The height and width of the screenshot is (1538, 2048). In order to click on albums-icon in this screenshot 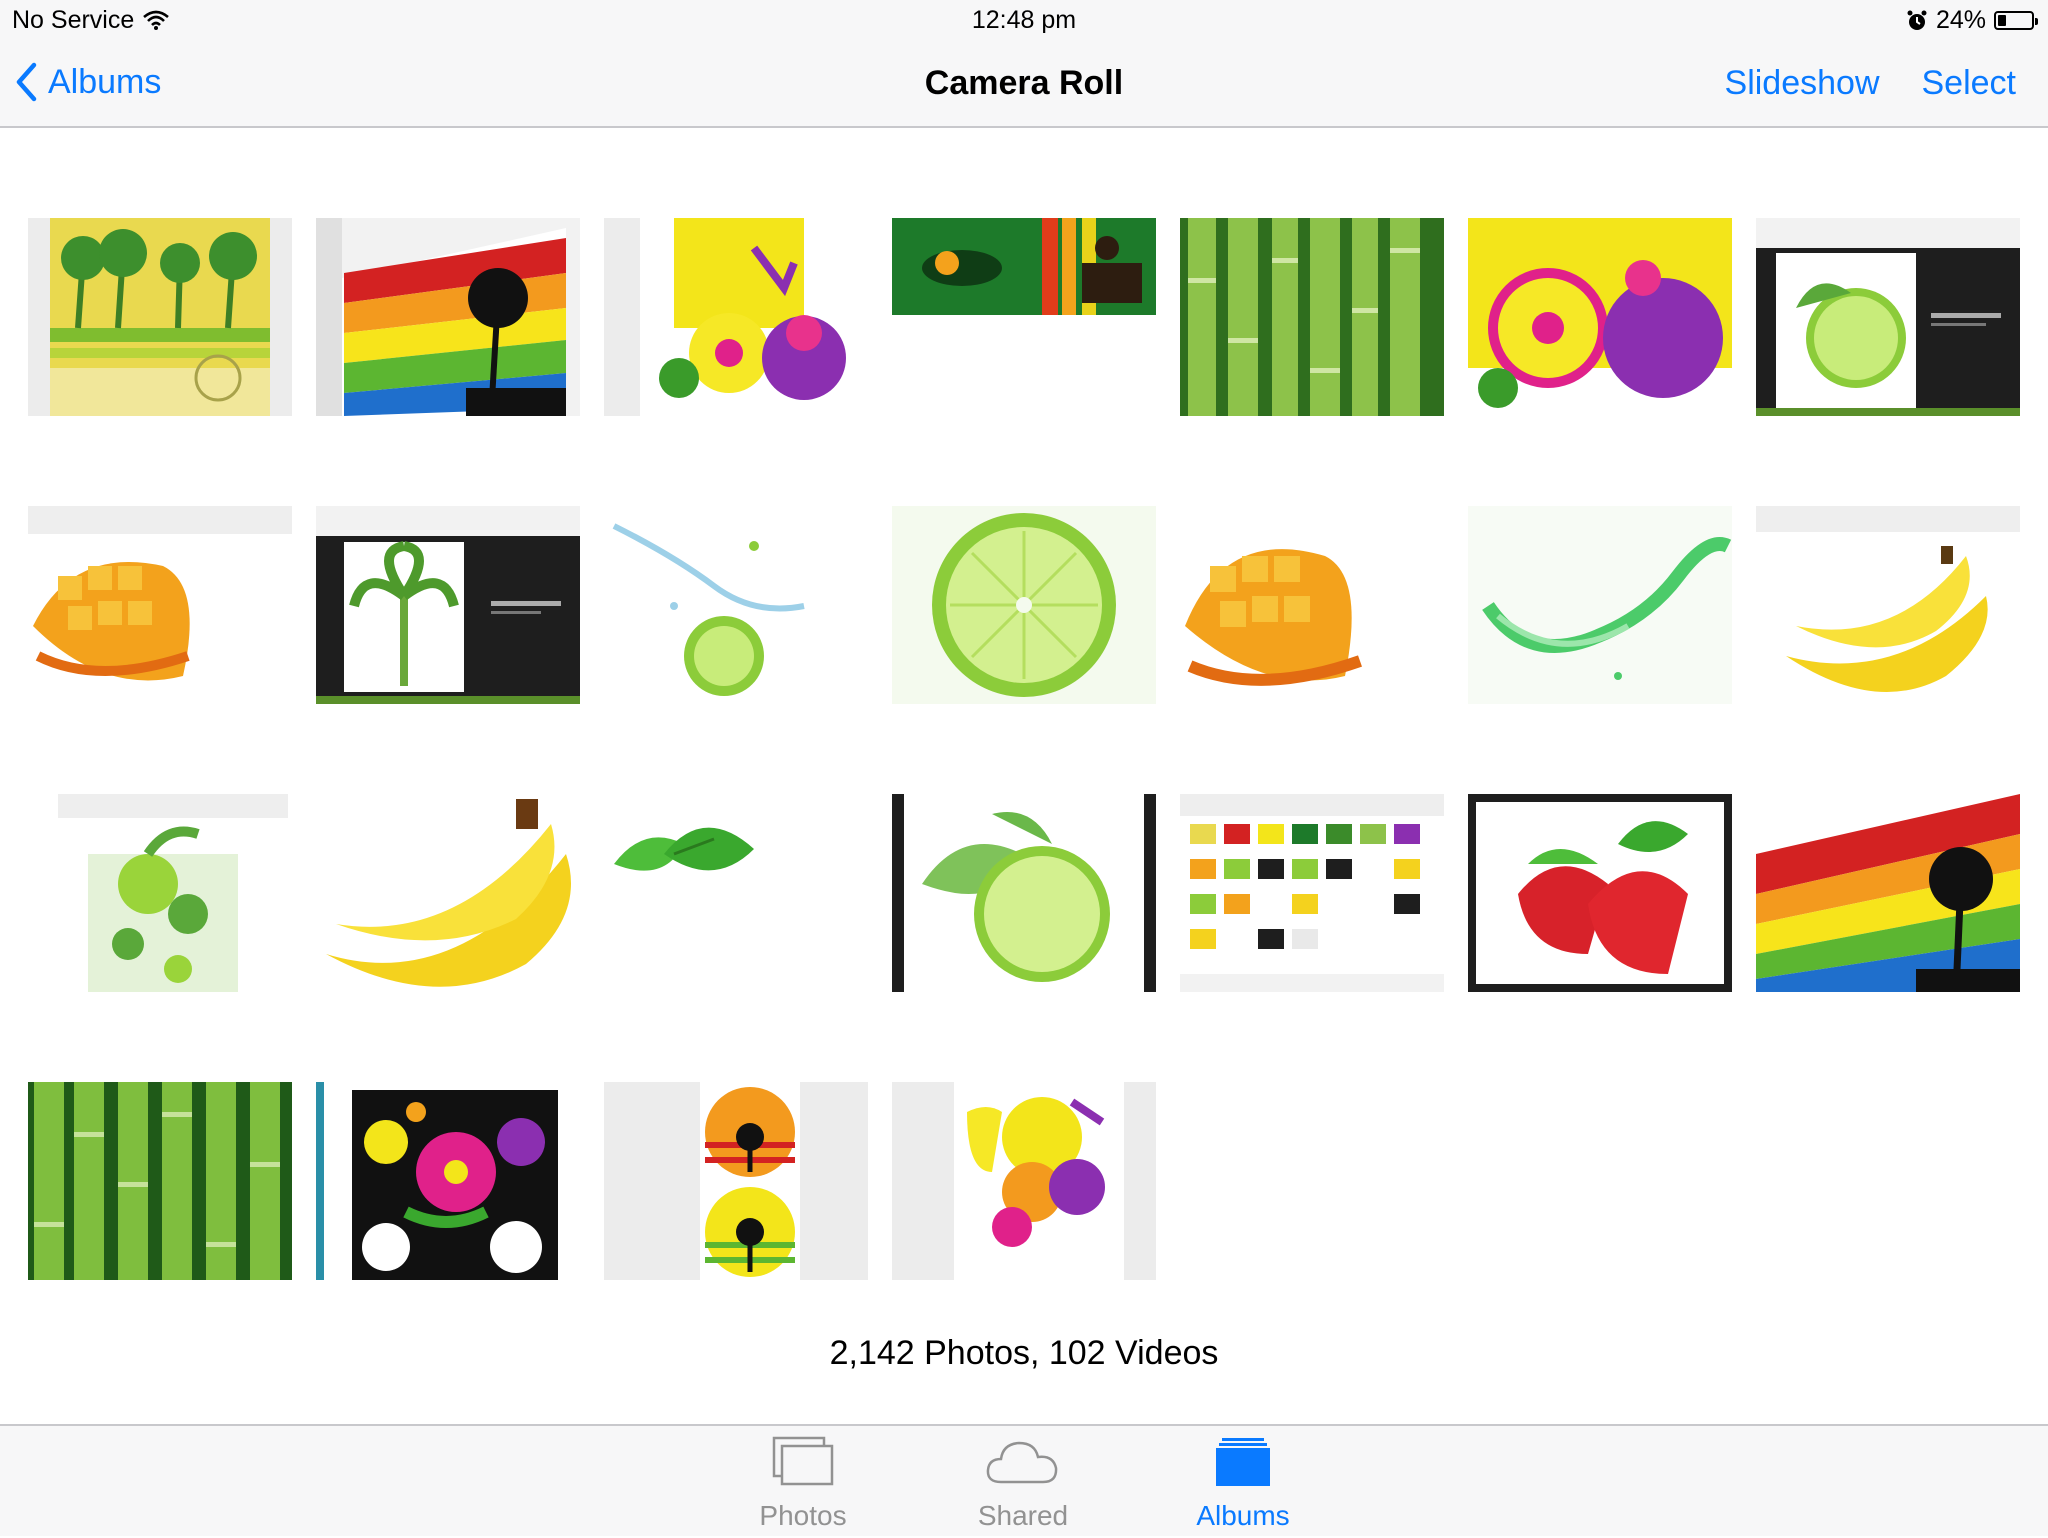, I will do `click(1243, 1464)`.